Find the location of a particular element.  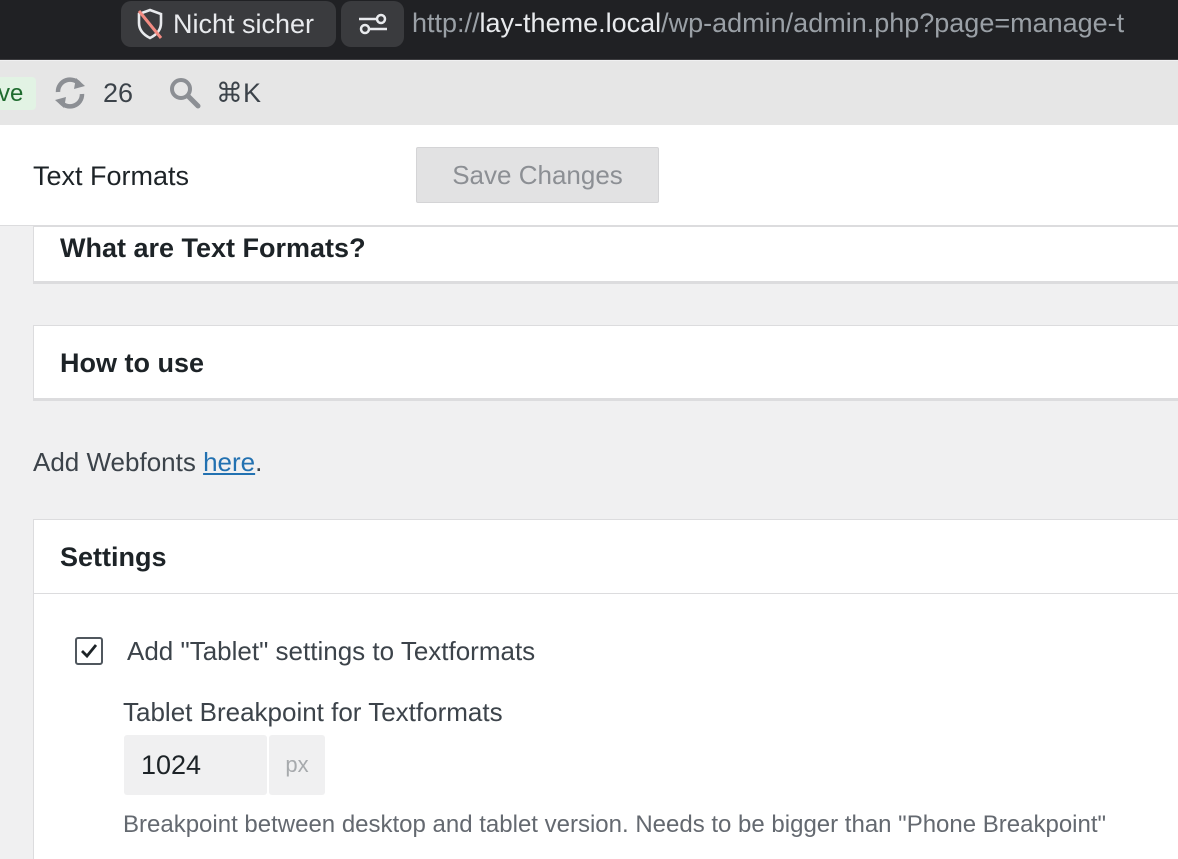

webfonts-suffix: . is located at coordinates (259, 462).